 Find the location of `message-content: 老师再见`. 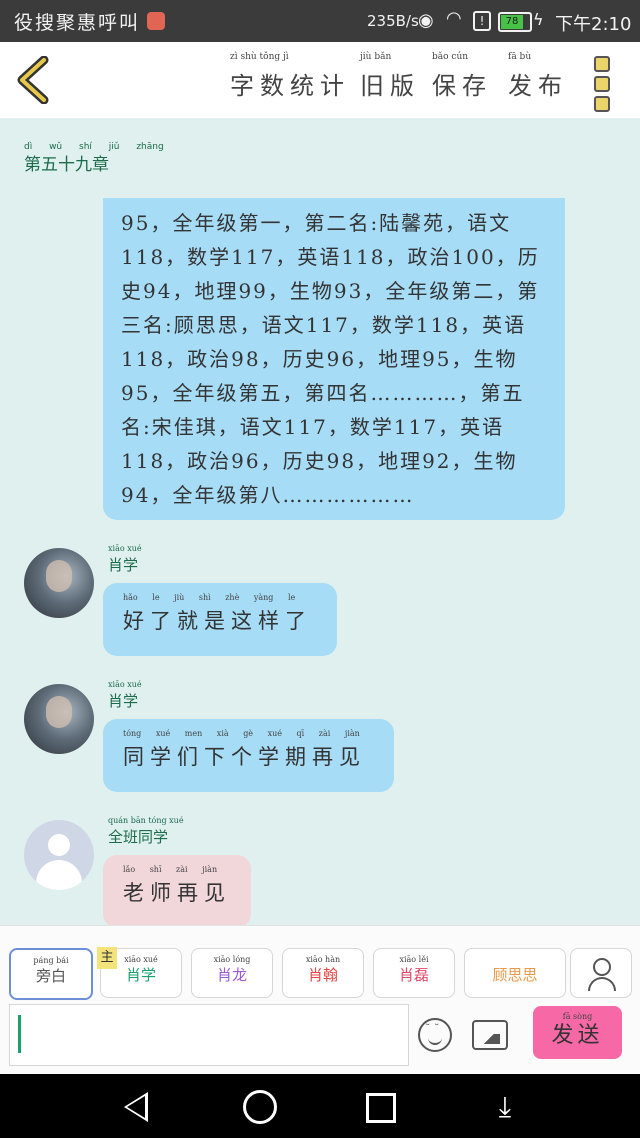

message-content: 老师再见 is located at coordinates (177, 893).